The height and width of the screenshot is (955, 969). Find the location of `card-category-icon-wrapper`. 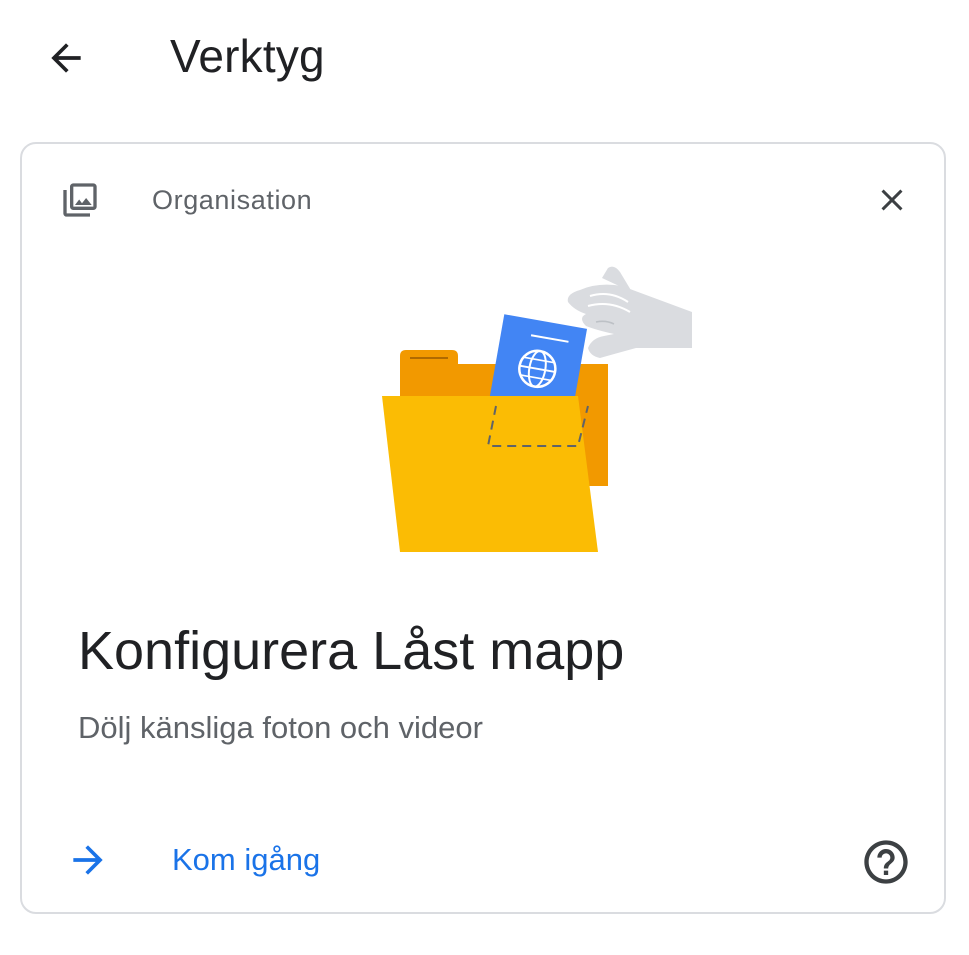

card-category-icon-wrapper is located at coordinates (80, 200).